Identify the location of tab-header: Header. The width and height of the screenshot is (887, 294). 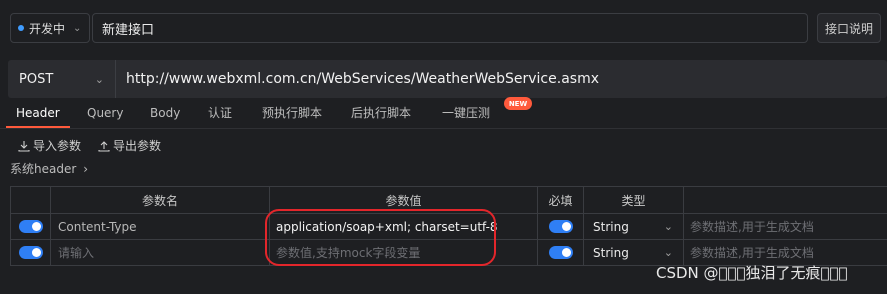
(38, 115).